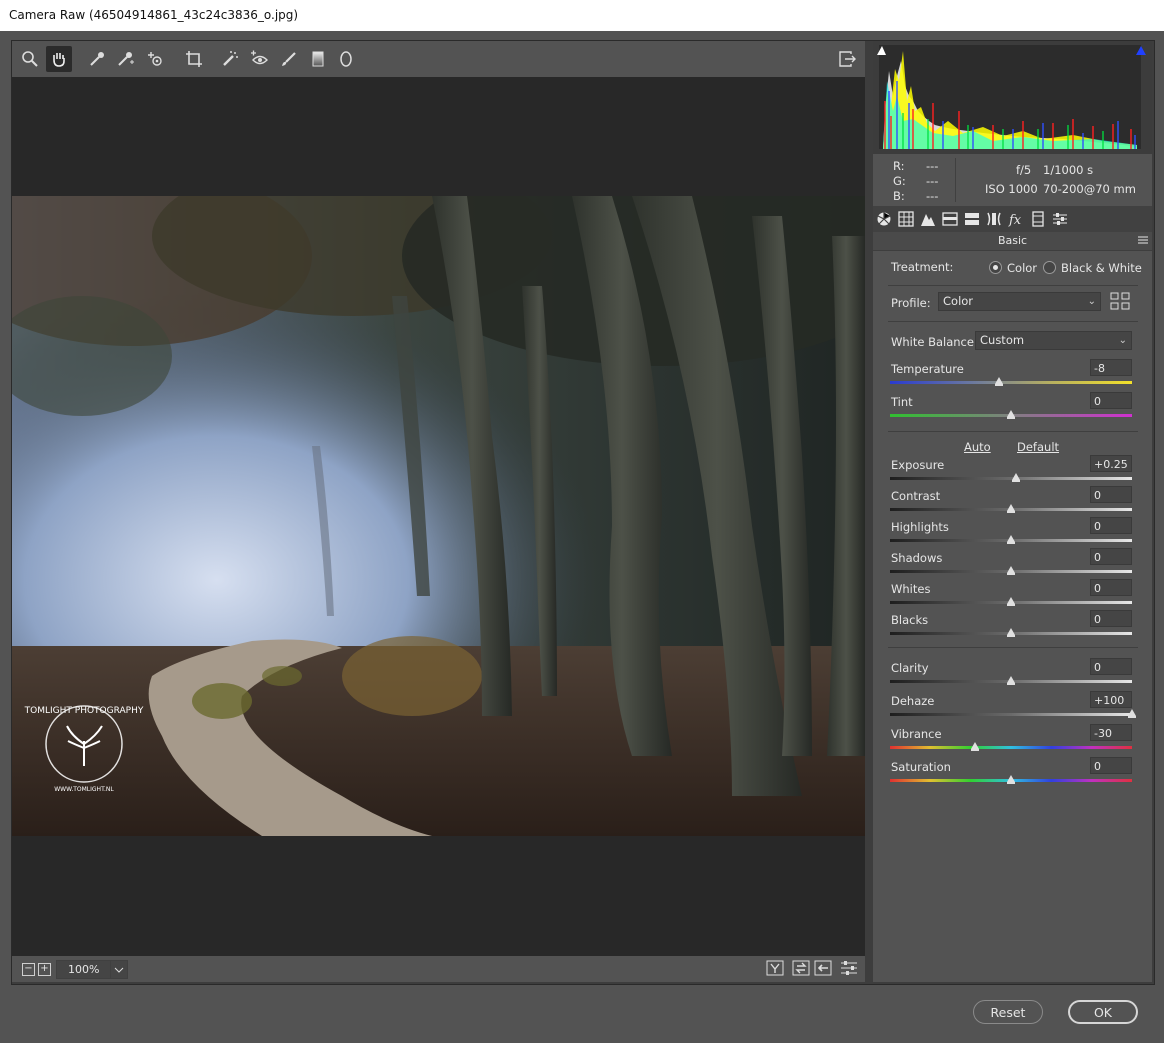 The image size is (1164, 1043). What do you see at coordinates (916, 496) in the screenshot?
I see `slider-label: Contrast` at bounding box center [916, 496].